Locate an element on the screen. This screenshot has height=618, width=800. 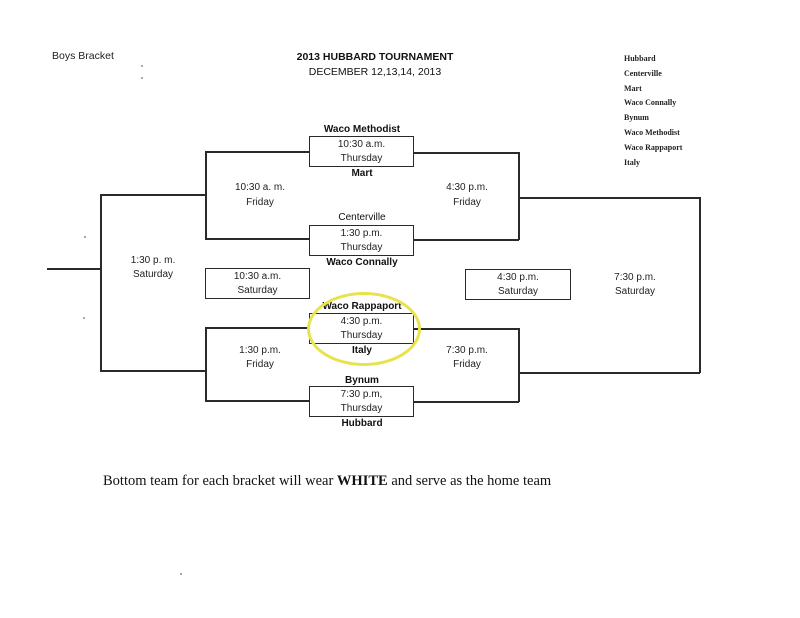
tournament-dates: DECEMBER 12,13,14, 2013 is located at coordinates (375, 72).